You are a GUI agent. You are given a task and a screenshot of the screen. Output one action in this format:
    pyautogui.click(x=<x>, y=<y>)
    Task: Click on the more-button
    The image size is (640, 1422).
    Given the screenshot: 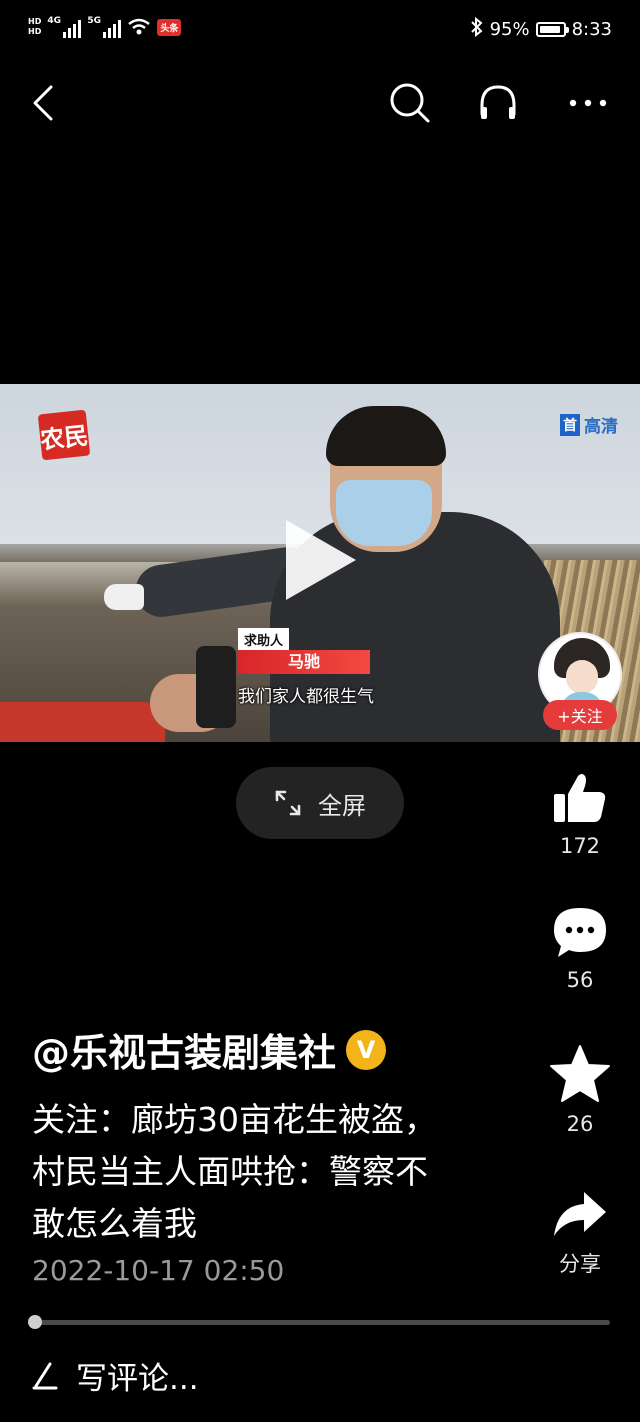 What is the action you would take?
    pyautogui.click(x=588, y=103)
    